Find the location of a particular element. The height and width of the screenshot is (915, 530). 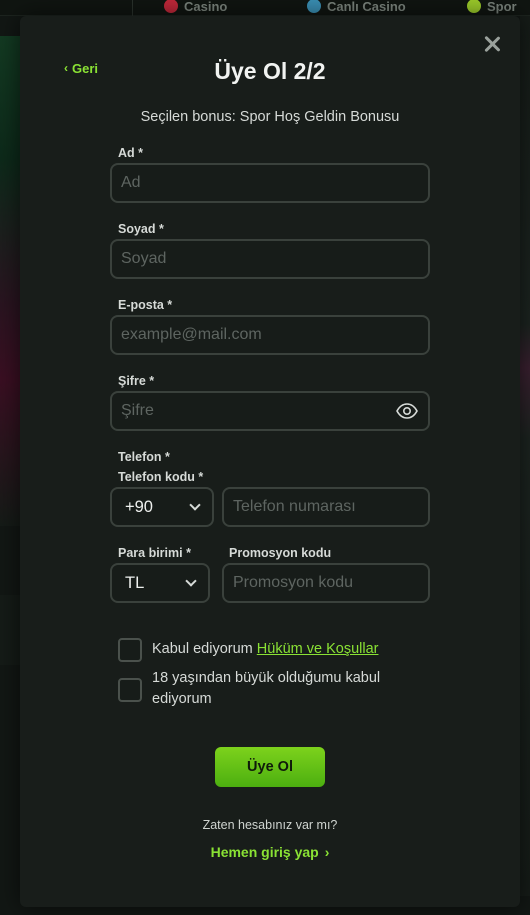

terms-checkbox-row: Kabul ediyorum Hüküm ve Koşullar is located at coordinates (248, 650).